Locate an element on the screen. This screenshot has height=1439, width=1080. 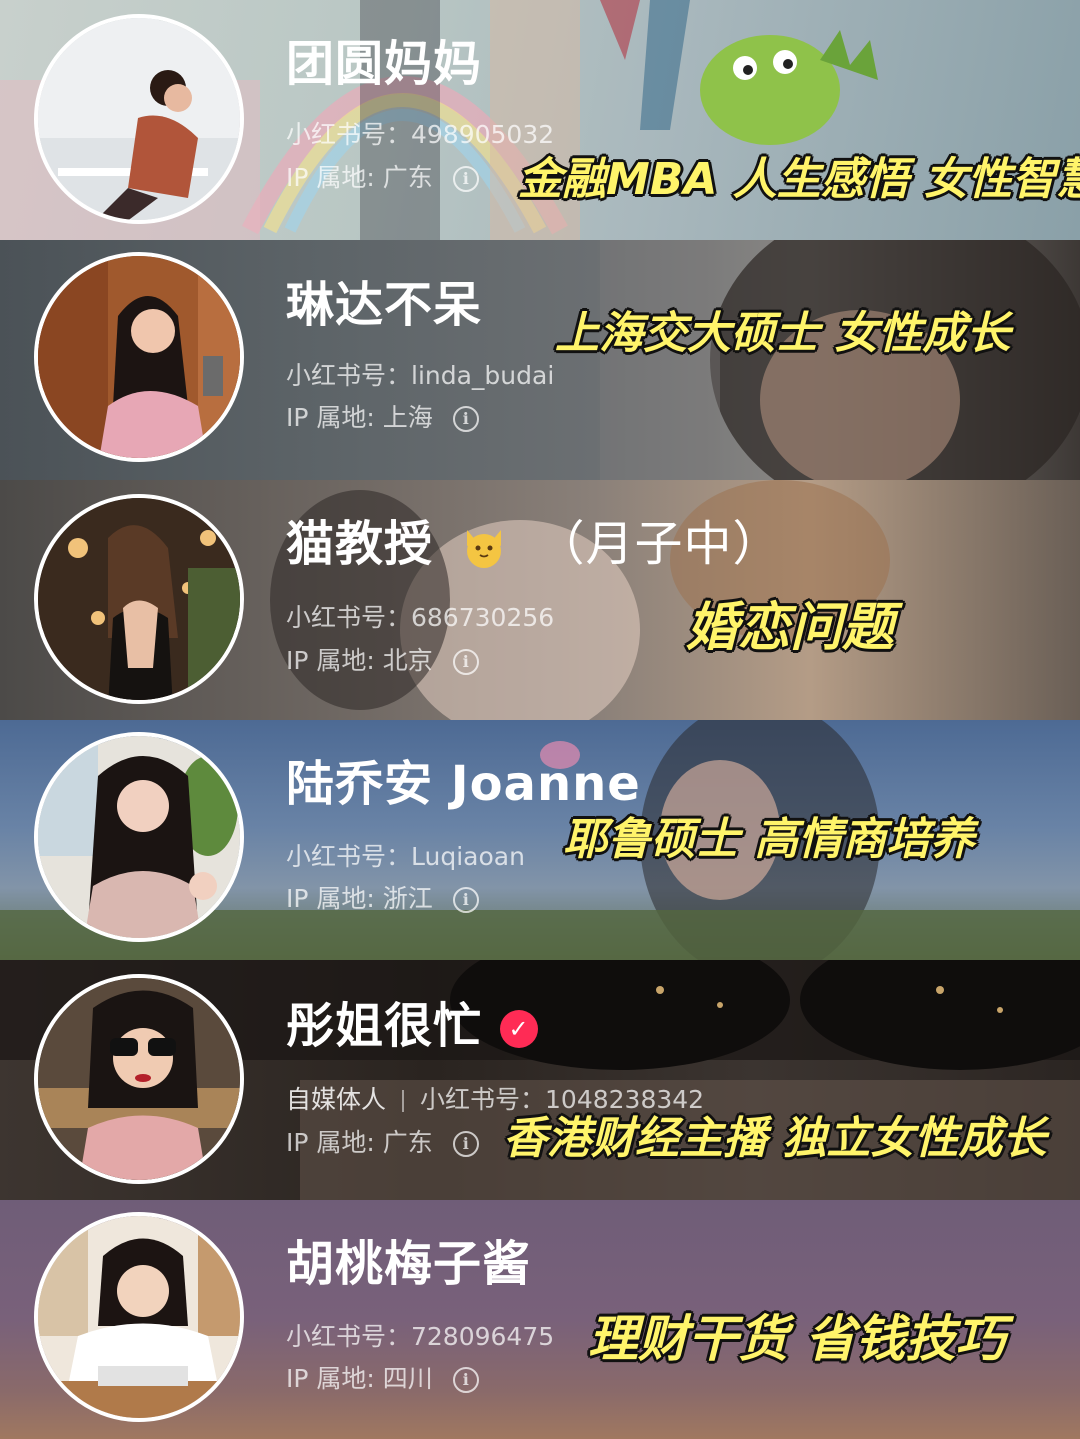
account-name: 陆乔安 Joanne is located at coordinates (463, 784).